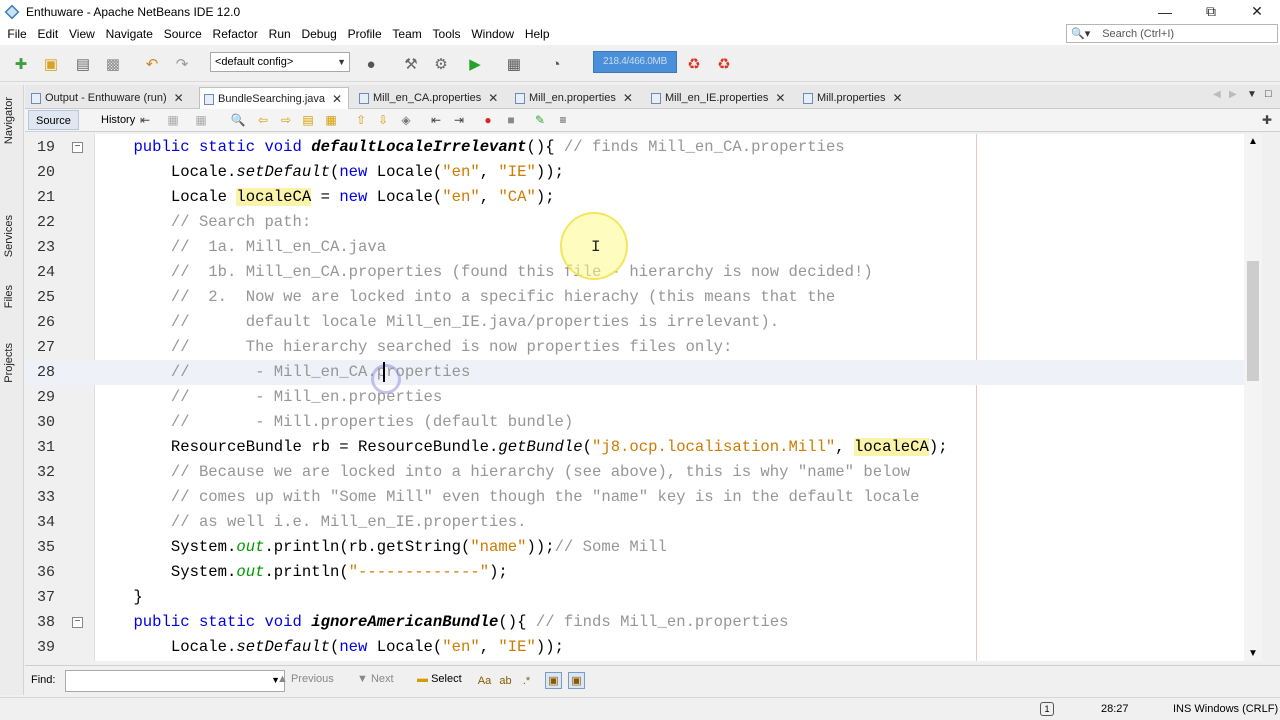 This screenshot has width=1280, height=720. What do you see at coordinates (308, 120) in the screenshot?
I see `find-selection-icon: ▤` at bounding box center [308, 120].